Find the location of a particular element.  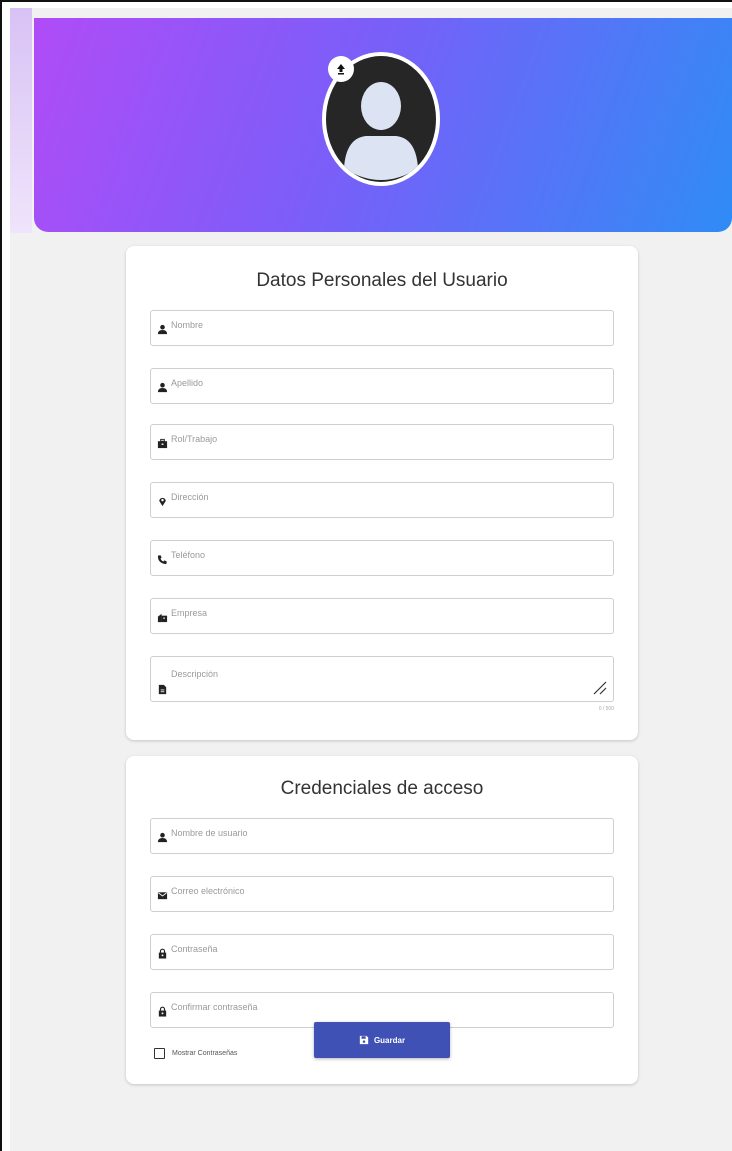

usuario-field: Nombre de usuario is located at coordinates (382, 836).